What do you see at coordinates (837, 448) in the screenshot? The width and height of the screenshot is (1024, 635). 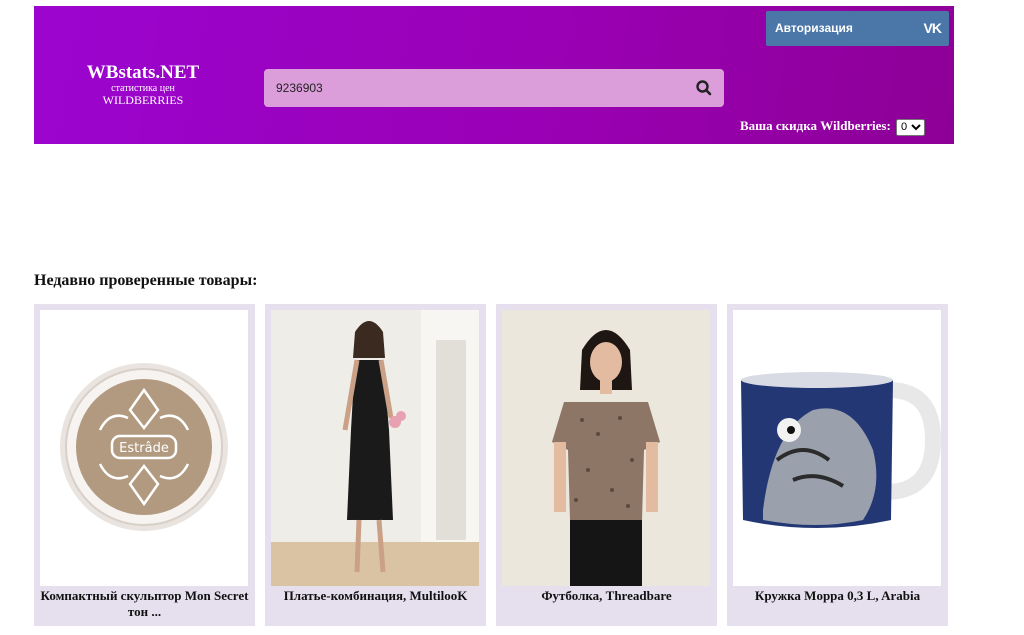 I see `product-image-mug` at bounding box center [837, 448].